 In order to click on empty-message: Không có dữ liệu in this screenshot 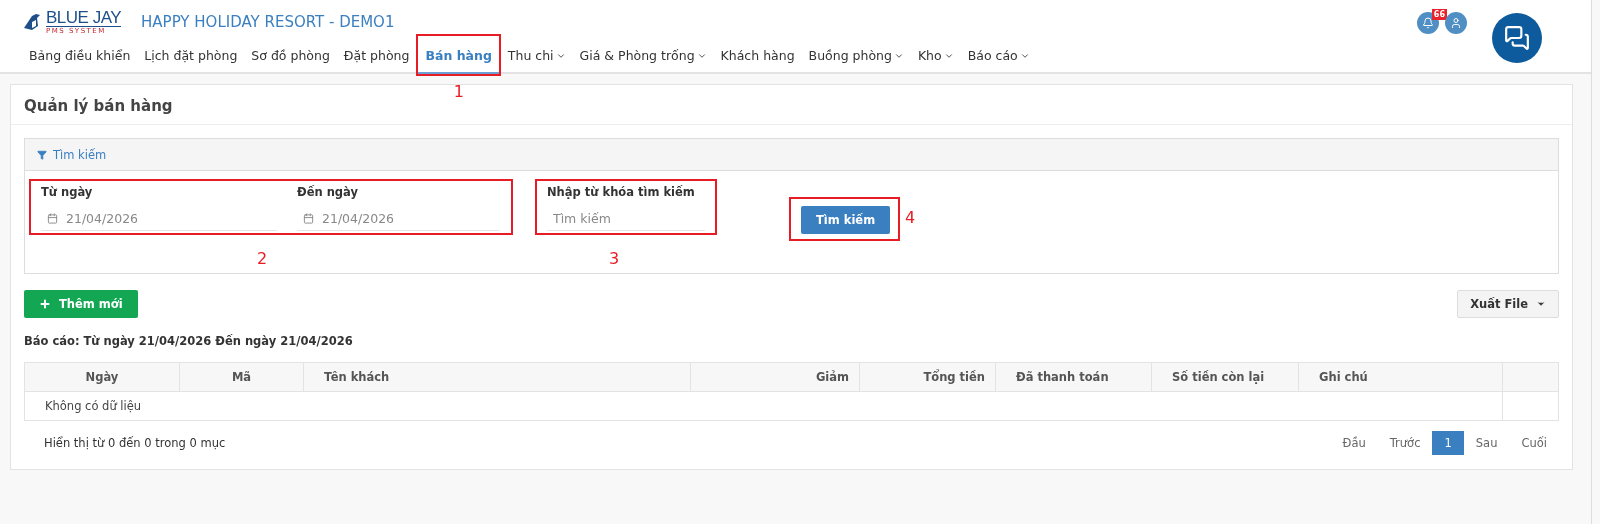, I will do `click(763, 406)`.